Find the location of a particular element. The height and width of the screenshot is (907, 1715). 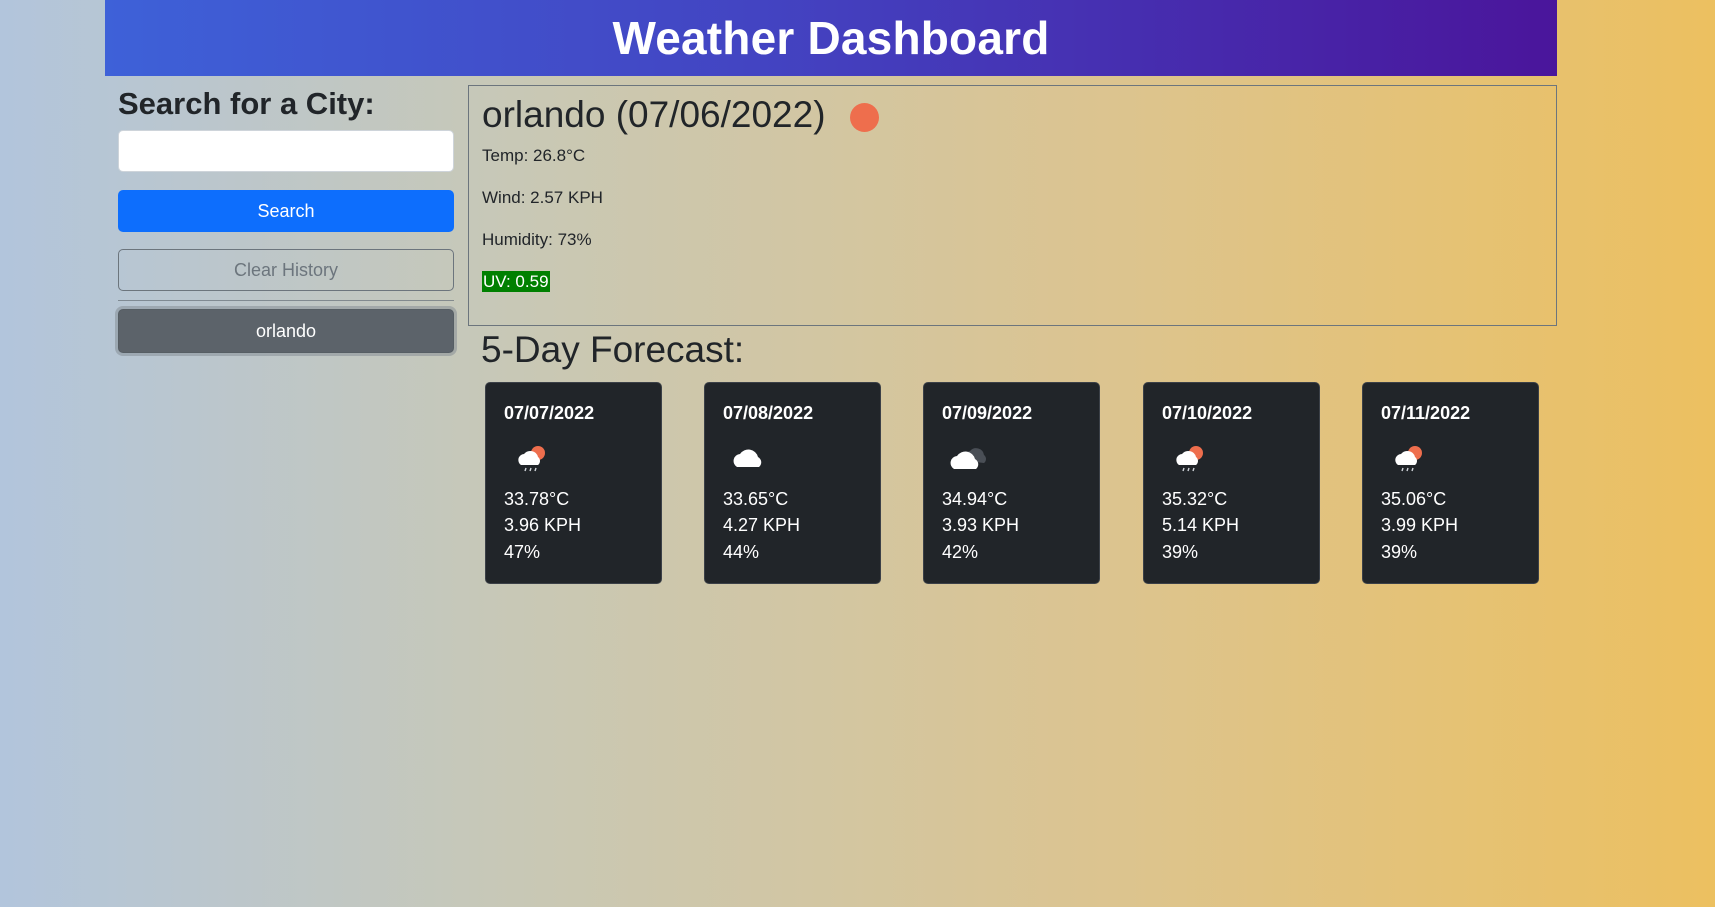

page-header: Weather Dashboard is located at coordinates (831, 38).